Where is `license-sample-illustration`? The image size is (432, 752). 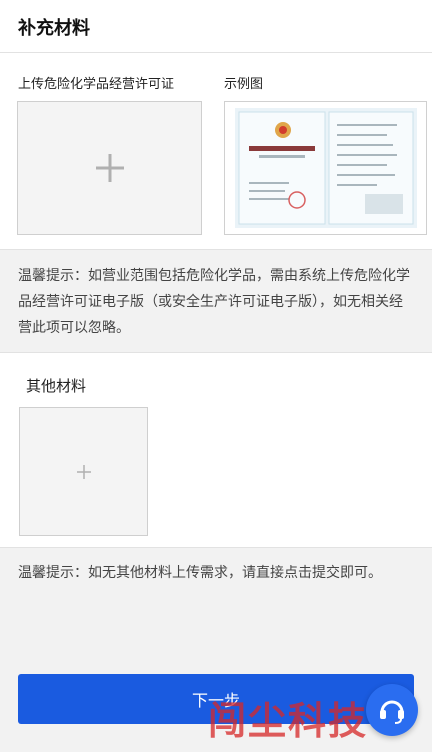
license-sample-illustration is located at coordinates (326, 168).